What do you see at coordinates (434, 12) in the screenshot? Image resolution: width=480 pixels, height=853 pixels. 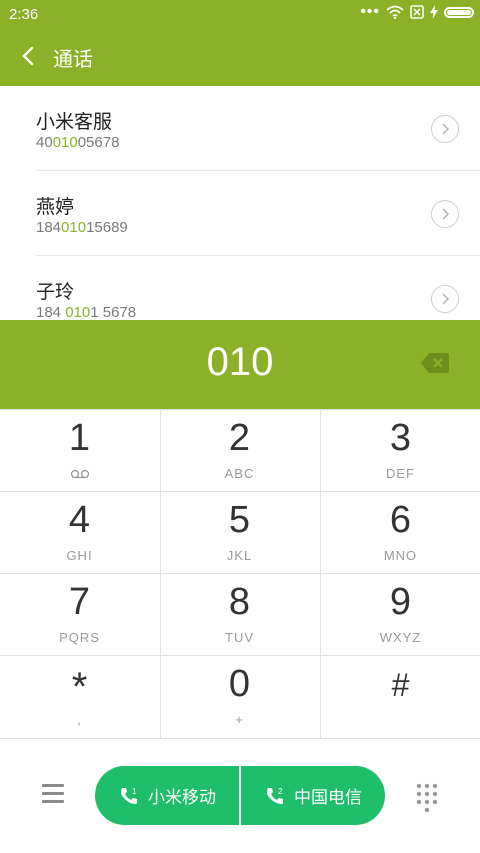 I see `charging-icon` at bounding box center [434, 12].